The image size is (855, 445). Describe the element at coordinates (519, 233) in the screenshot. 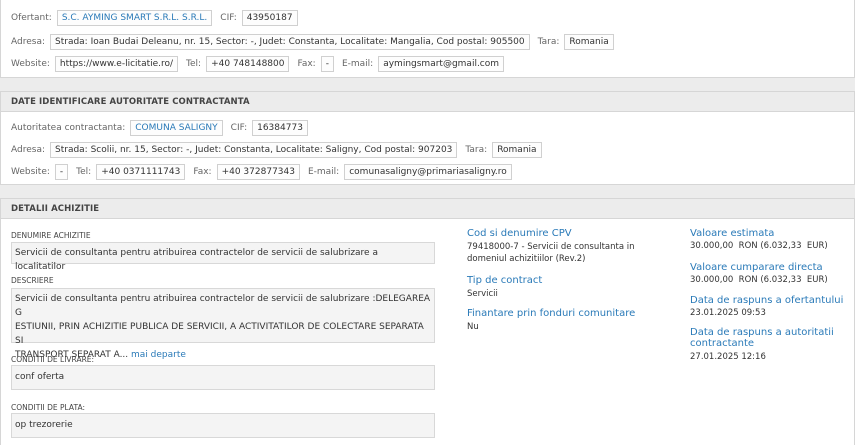

I see `cpv-heading: Cod si denumire CPV` at that location.